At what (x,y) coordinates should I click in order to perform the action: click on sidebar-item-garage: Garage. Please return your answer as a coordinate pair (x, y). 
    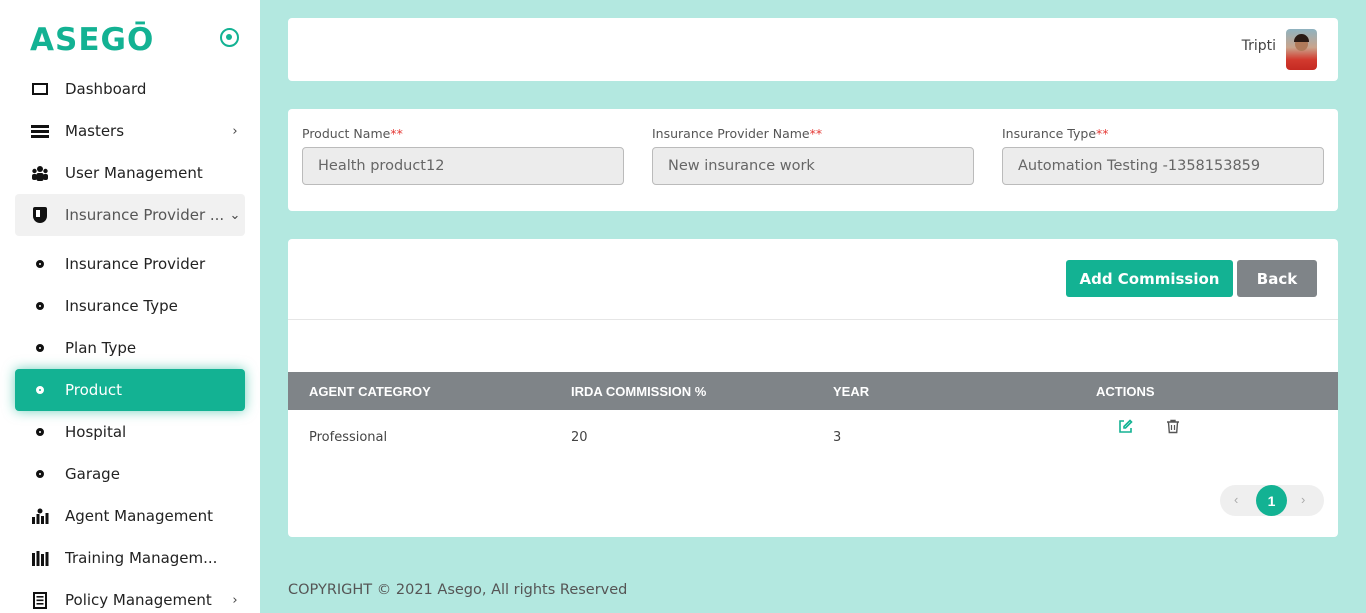
    Looking at the image, I should click on (130, 474).